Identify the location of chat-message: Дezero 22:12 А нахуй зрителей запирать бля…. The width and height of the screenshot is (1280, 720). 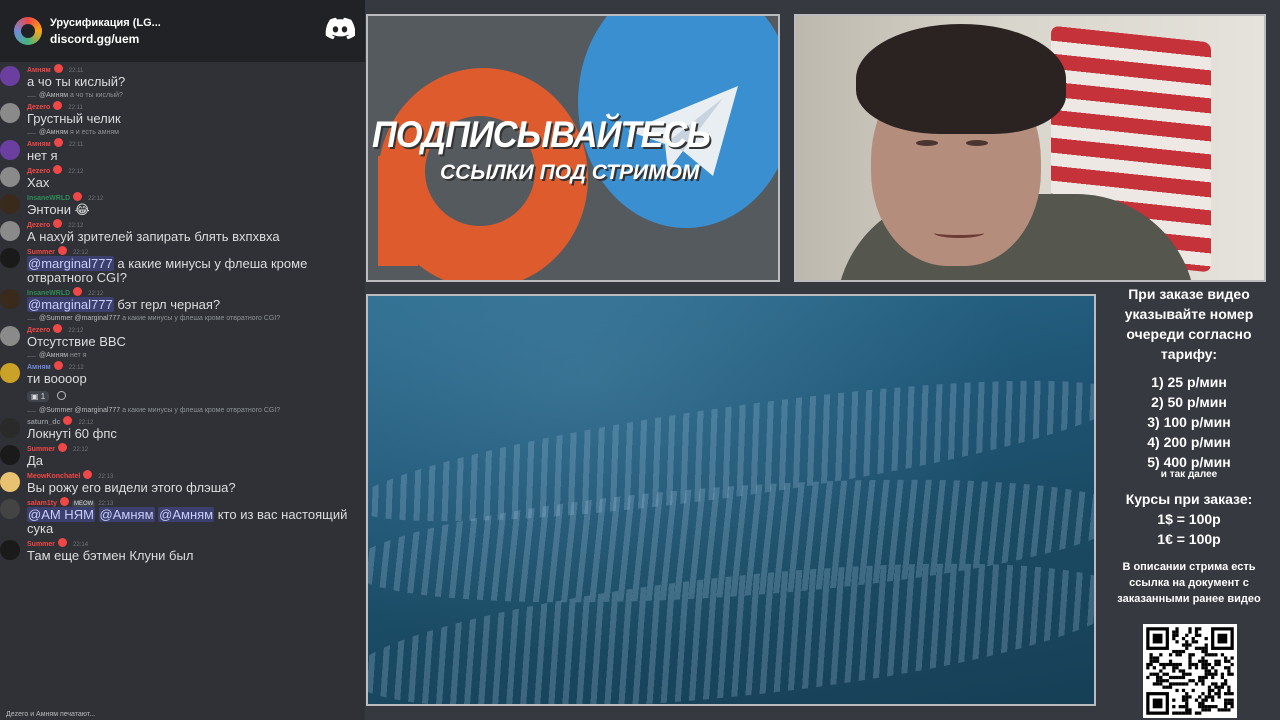
(182, 231).